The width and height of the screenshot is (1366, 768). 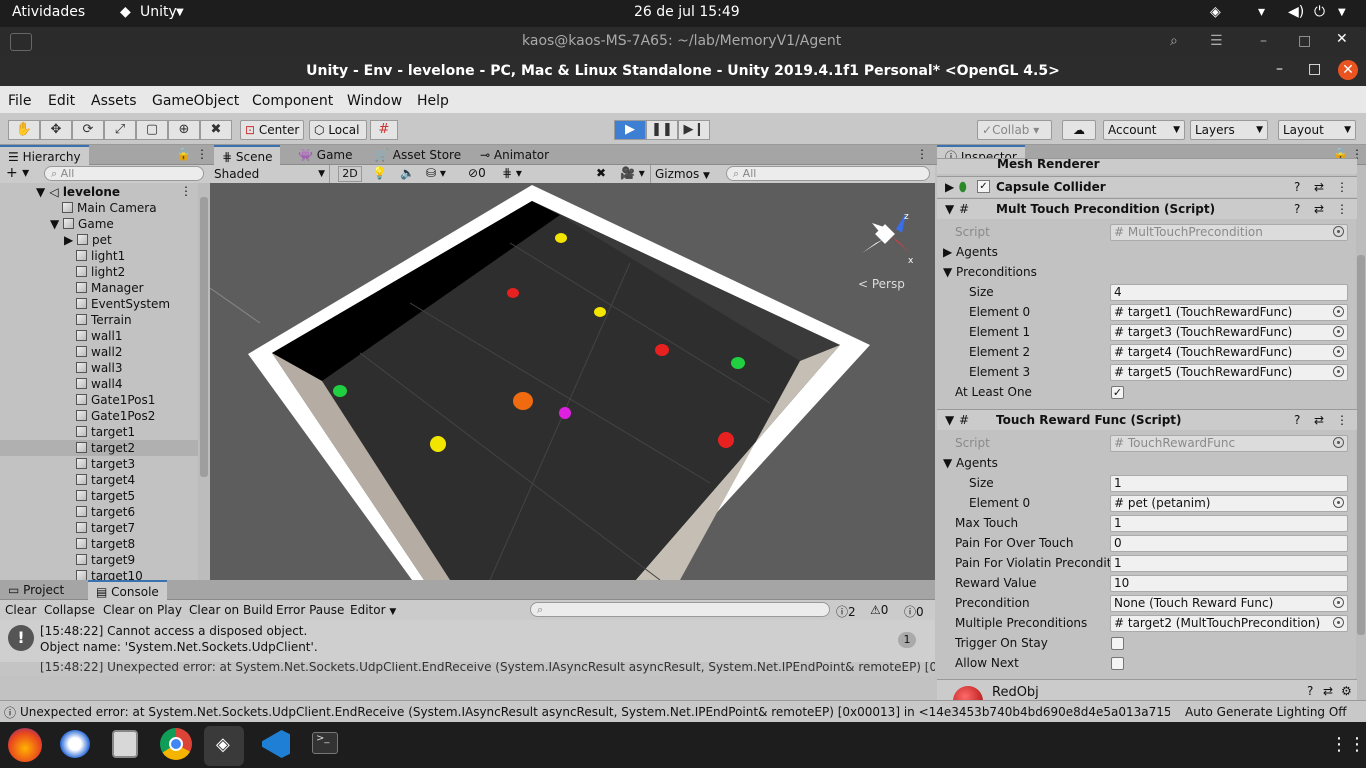 I want to click on element-field: # target4 (TouchRewardFunc), so click(x=1229, y=352).